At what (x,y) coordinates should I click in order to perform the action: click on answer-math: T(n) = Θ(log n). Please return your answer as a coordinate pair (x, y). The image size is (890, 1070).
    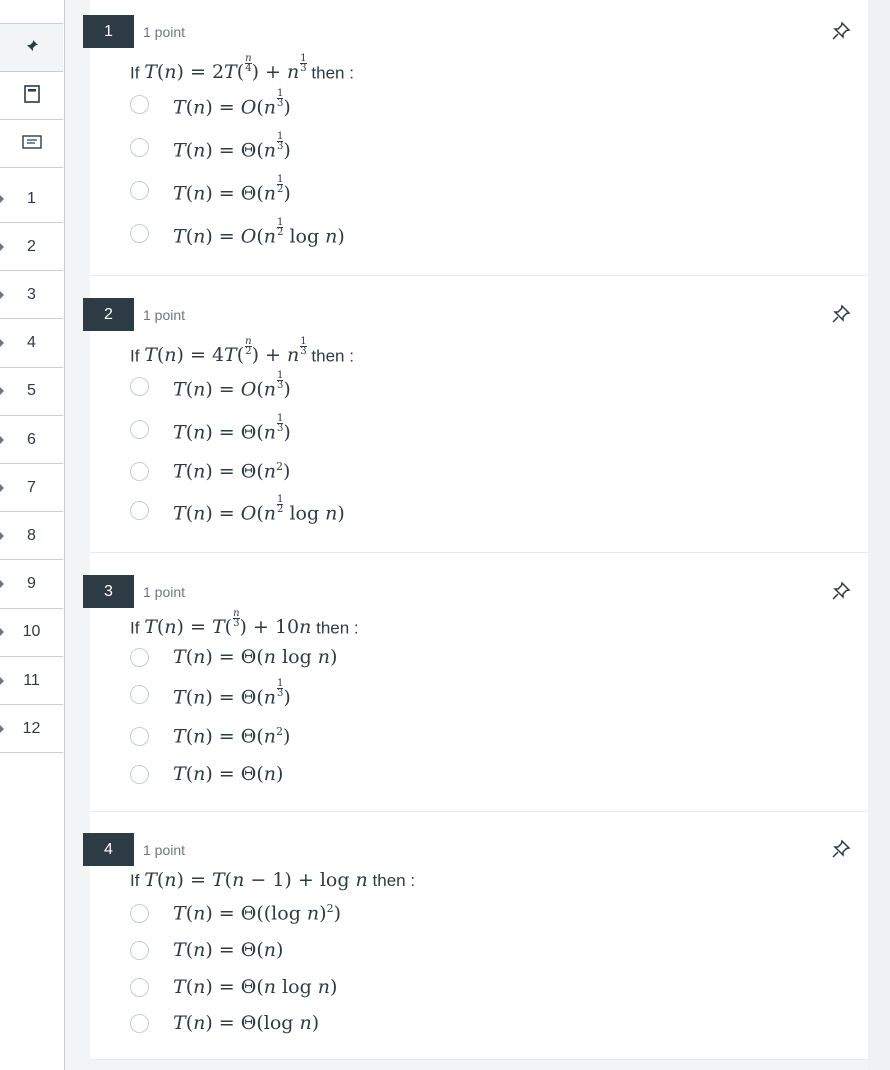
    Looking at the image, I should click on (246, 1023).